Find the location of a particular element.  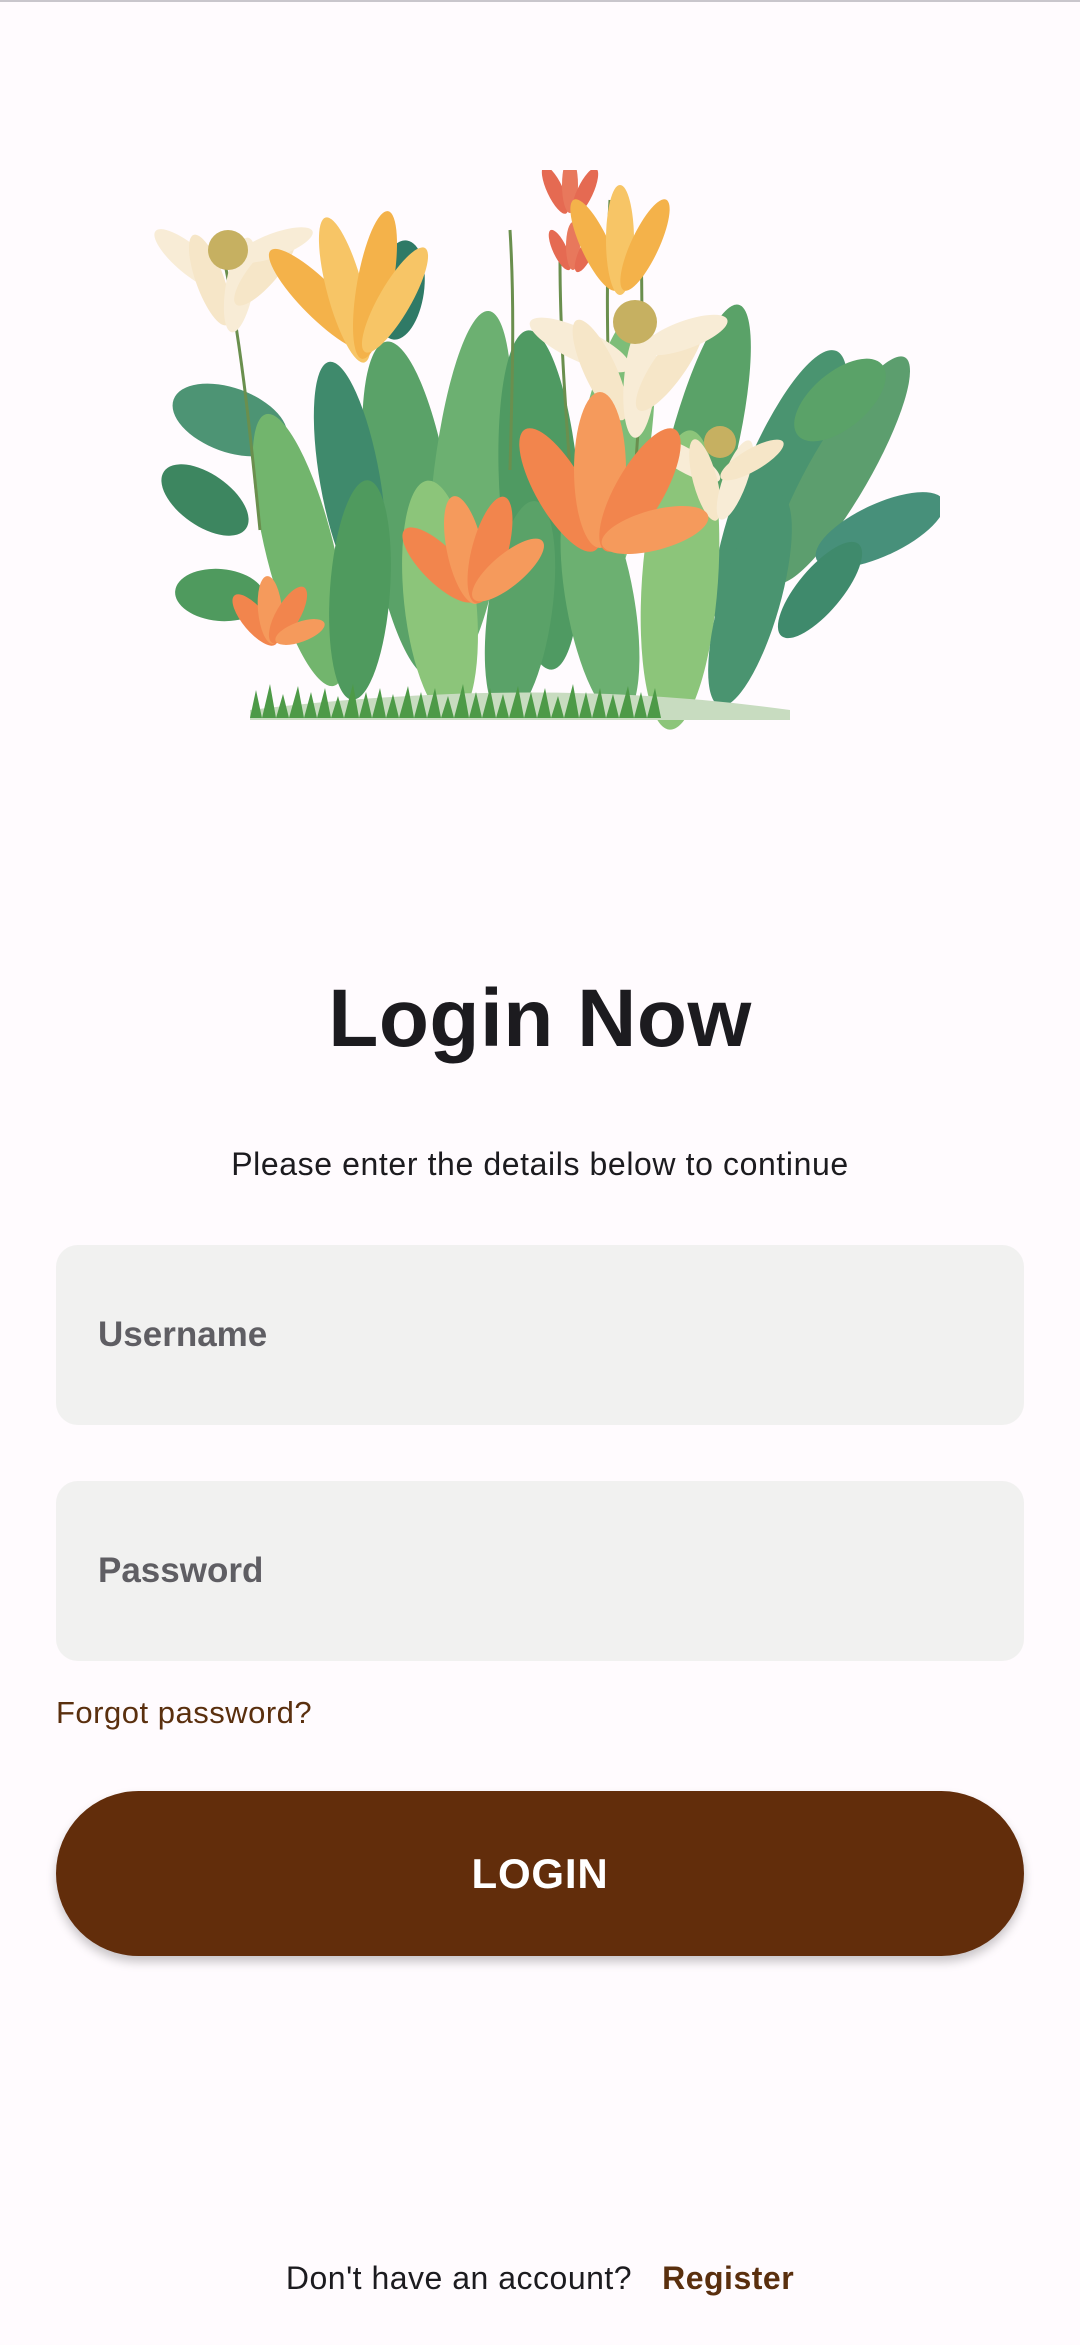

register-prompt: Don't have an account? Register is located at coordinates (540, 2278).